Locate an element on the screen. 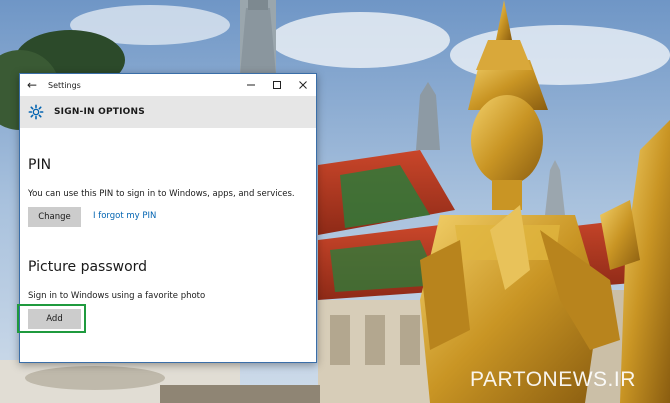 This screenshot has height=403, width=670. maximize-icon is located at coordinates (277, 85).